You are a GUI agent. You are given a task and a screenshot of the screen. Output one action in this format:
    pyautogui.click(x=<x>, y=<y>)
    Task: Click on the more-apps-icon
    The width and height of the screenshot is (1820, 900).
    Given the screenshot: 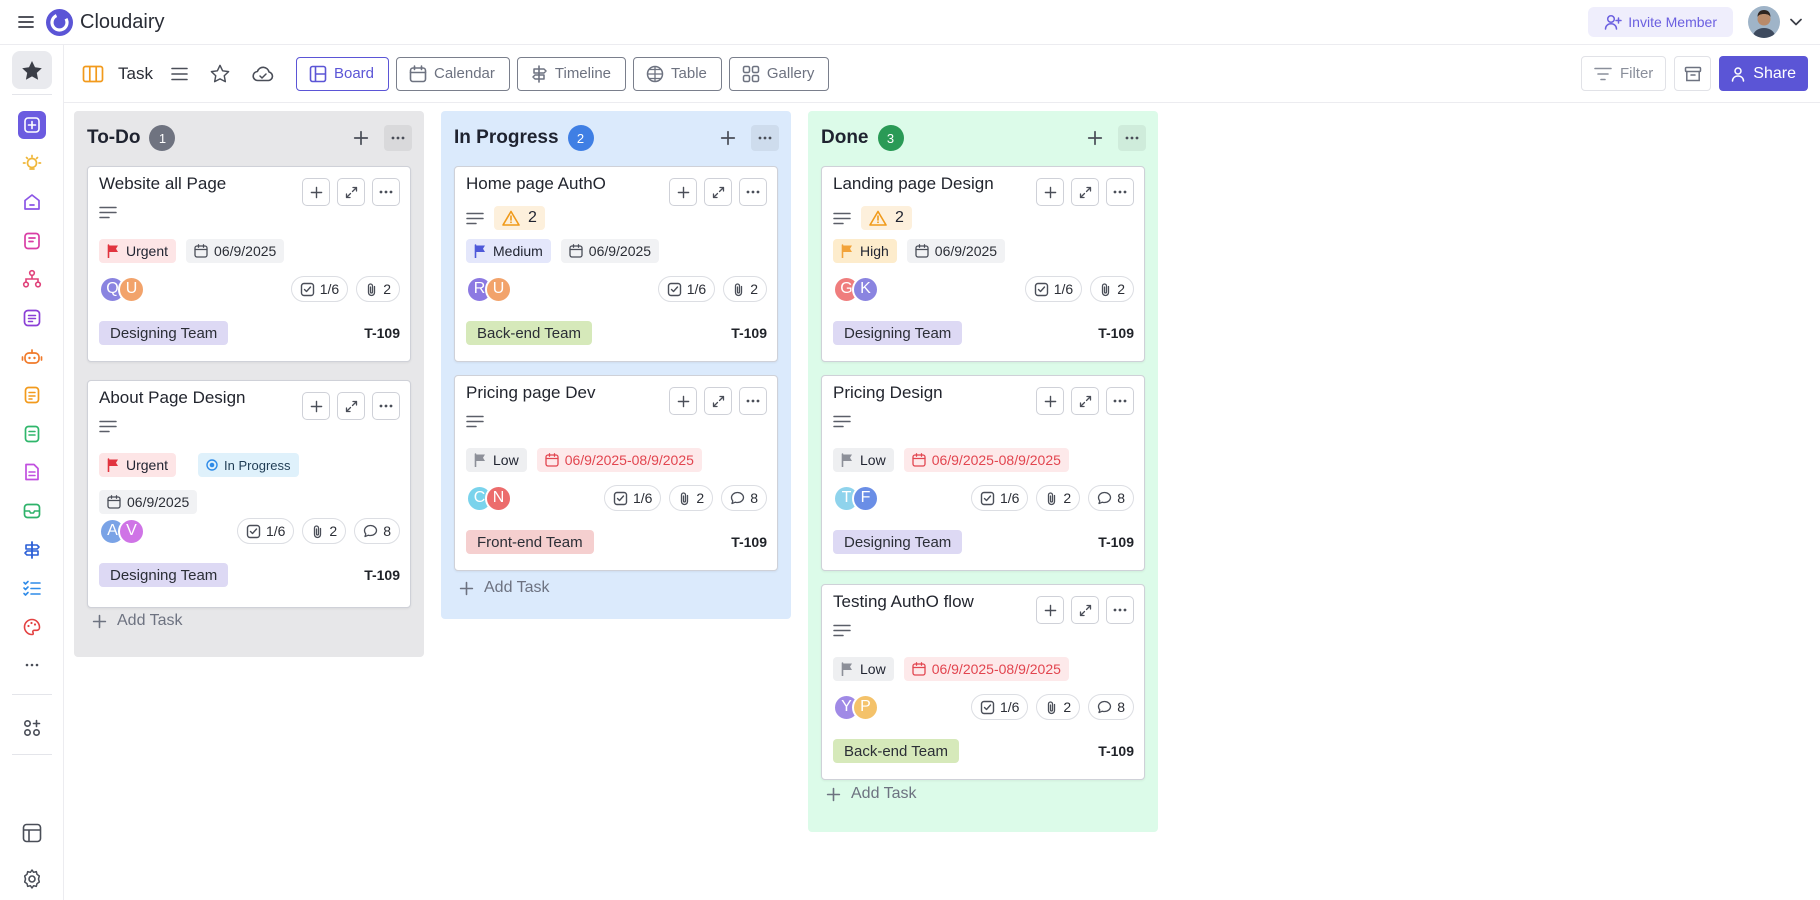 What is the action you would take?
    pyautogui.click(x=32, y=665)
    